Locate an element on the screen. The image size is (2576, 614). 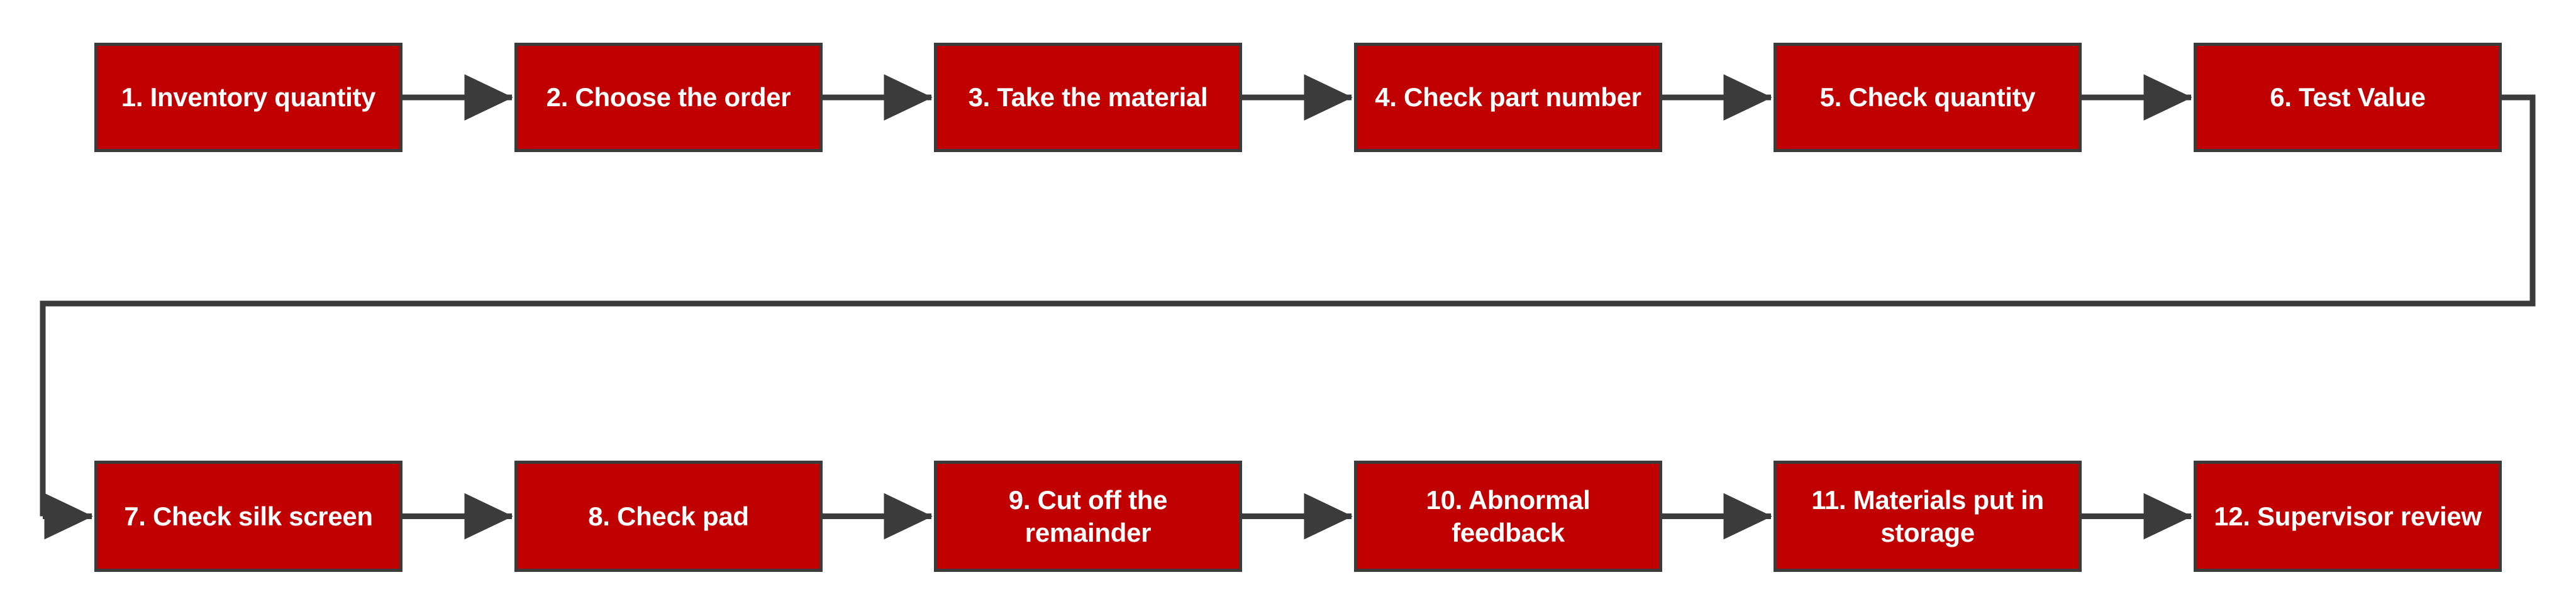
process-box-label: 11. Materials put in storage is located at coordinates (1927, 516).